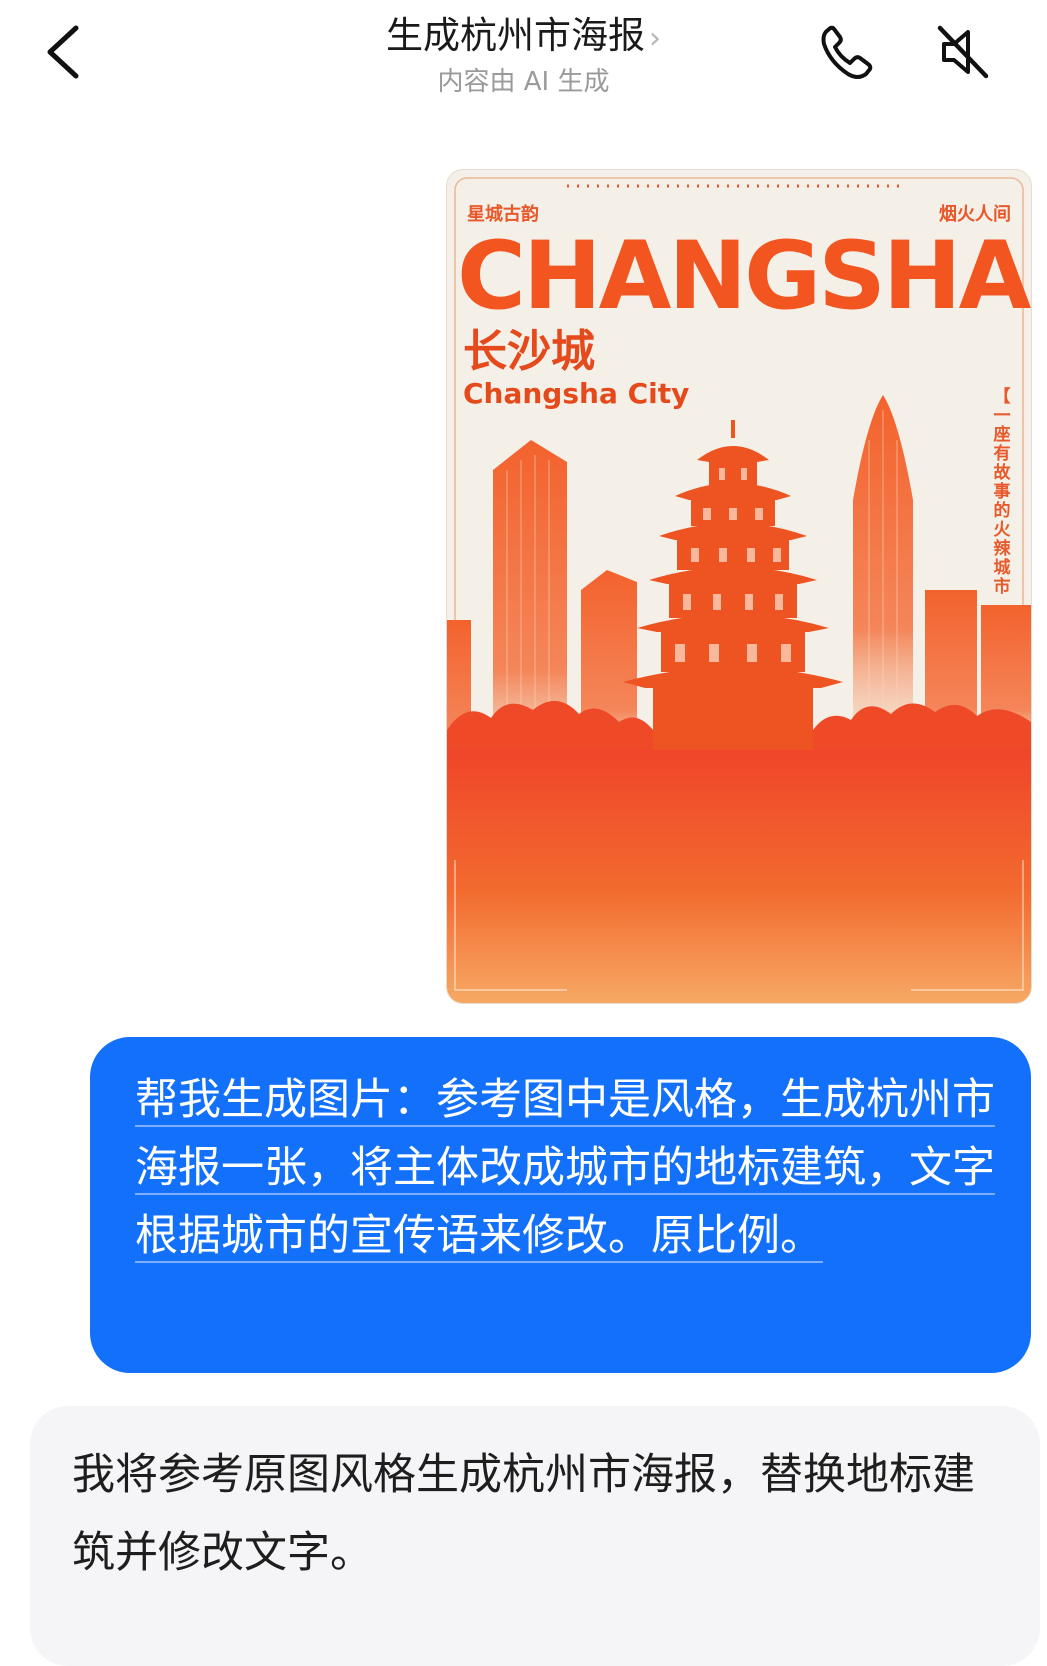 The width and height of the screenshot is (1047, 1666). I want to click on poster-main-title: CHANGSHA, so click(744, 276).